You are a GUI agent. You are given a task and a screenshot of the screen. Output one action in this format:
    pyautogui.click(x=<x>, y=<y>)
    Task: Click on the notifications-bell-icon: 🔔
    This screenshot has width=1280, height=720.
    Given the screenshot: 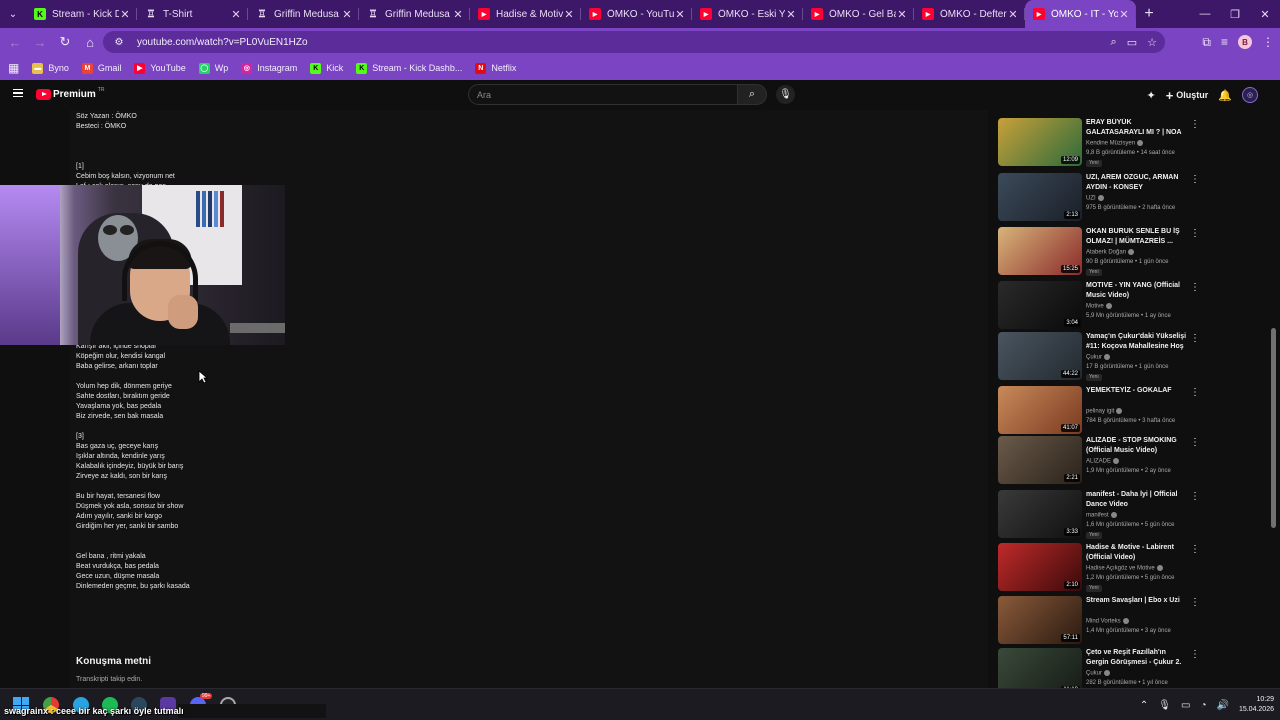 What is the action you would take?
    pyautogui.click(x=1225, y=95)
    